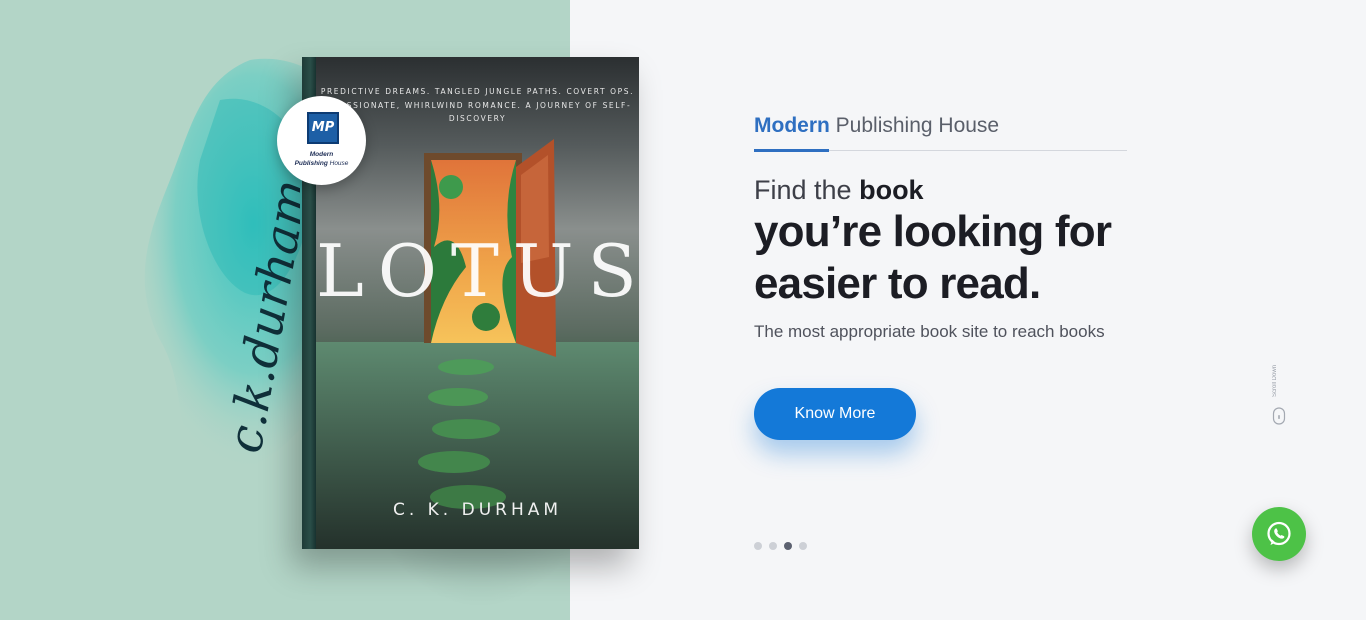 This screenshot has width=1366, height=620. Describe the element at coordinates (1279, 381) in the screenshot. I see `scroll-down-label: Scroll Down` at that location.